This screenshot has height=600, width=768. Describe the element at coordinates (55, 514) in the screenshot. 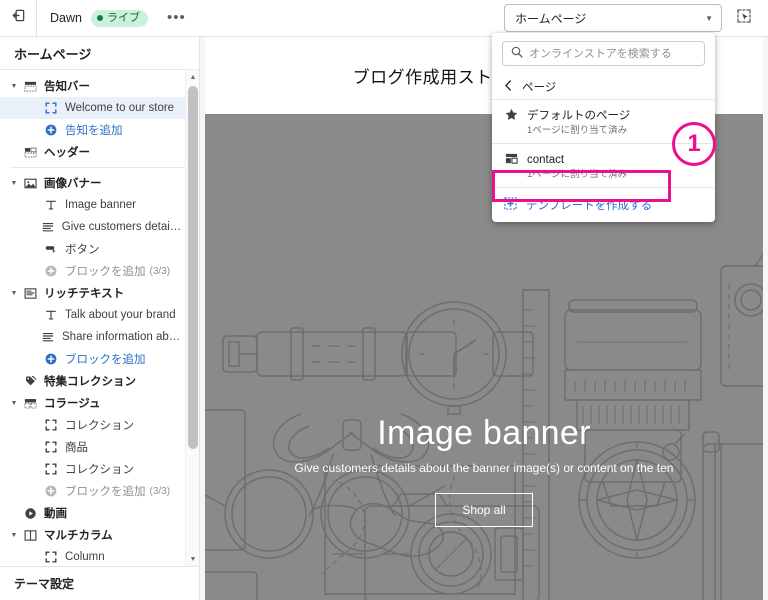

I see `sidebar-item-label: 動画` at that location.